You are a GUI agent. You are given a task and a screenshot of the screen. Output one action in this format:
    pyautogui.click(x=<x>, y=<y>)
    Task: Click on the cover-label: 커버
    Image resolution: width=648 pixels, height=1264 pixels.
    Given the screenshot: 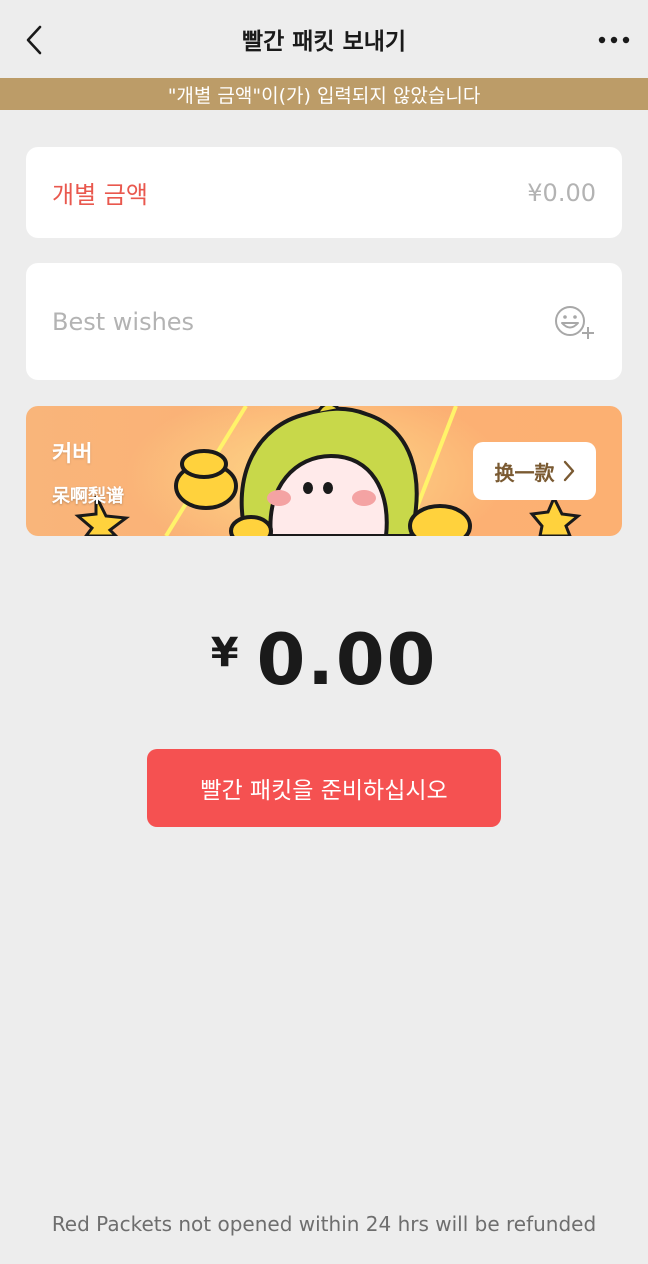 What is the action you would take?
    pyautogui.click(x=72, y=454)
    